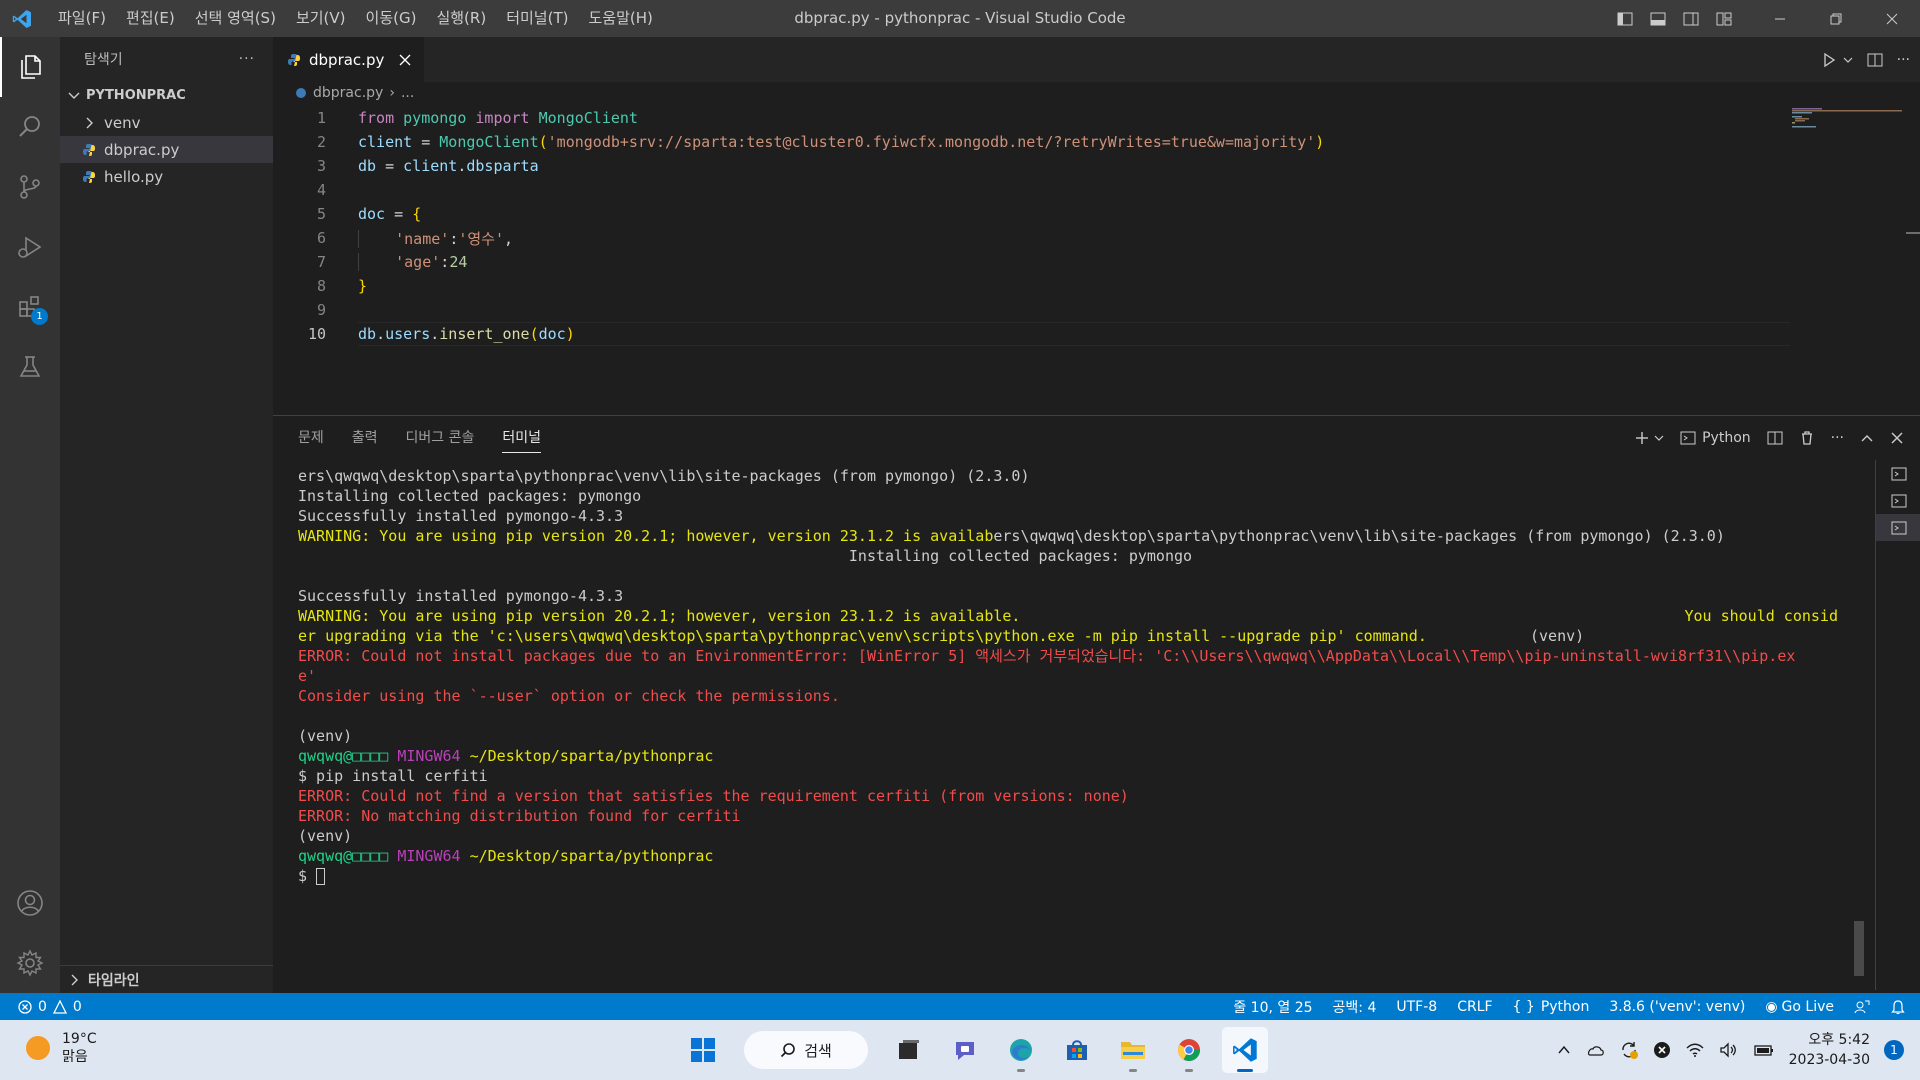 Image resolution: width=1920 pixels, height=1080 pixels. Describe the element at coordinates (1867, 438) in the screenshot. I see `maximize-panel-icon` at that location.